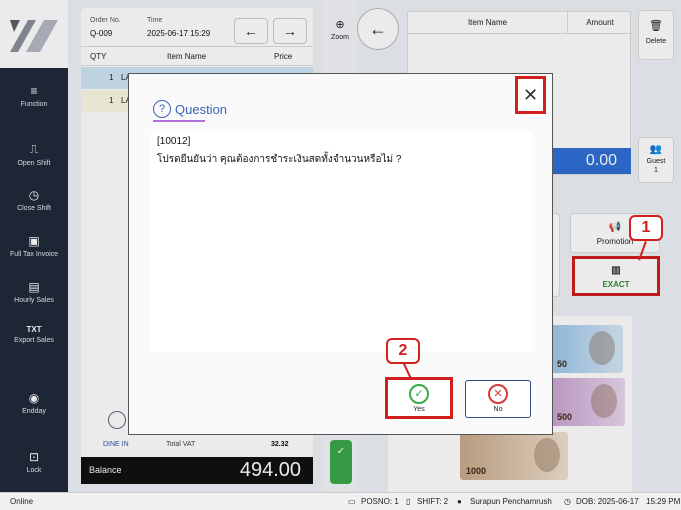  I want to click on close-button: ✕, so click(530, 95).